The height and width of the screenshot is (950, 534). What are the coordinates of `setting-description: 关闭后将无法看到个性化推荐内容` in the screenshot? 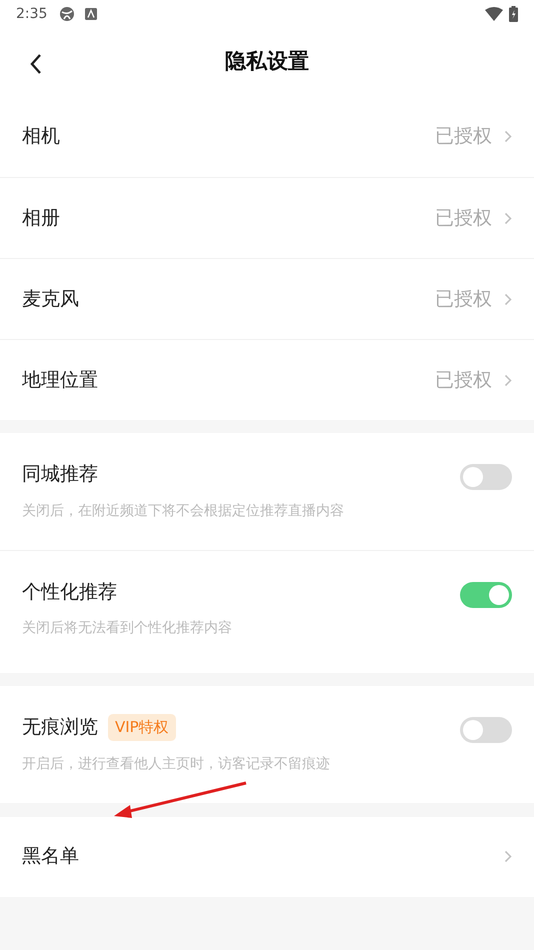 It's located at (127, 628).